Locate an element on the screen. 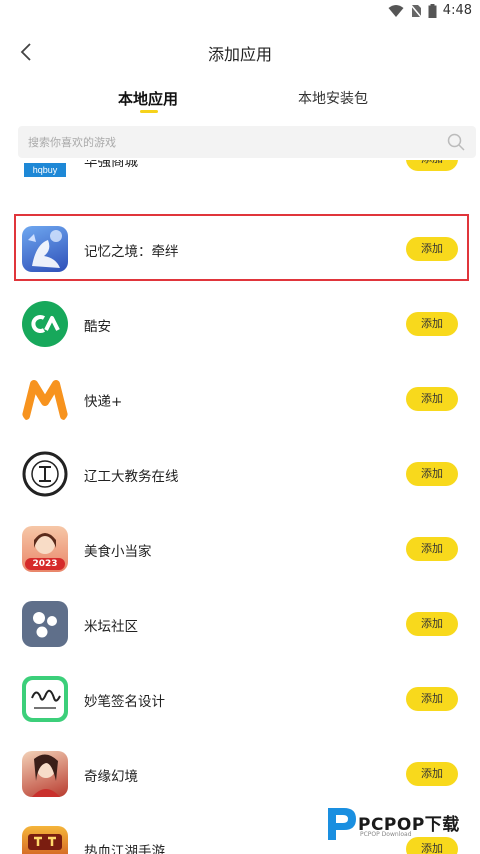 Image resolution: width=480 pixels, height=854 pixels. app-name: 热血江湖手游 is located at coordinates (124, 849).